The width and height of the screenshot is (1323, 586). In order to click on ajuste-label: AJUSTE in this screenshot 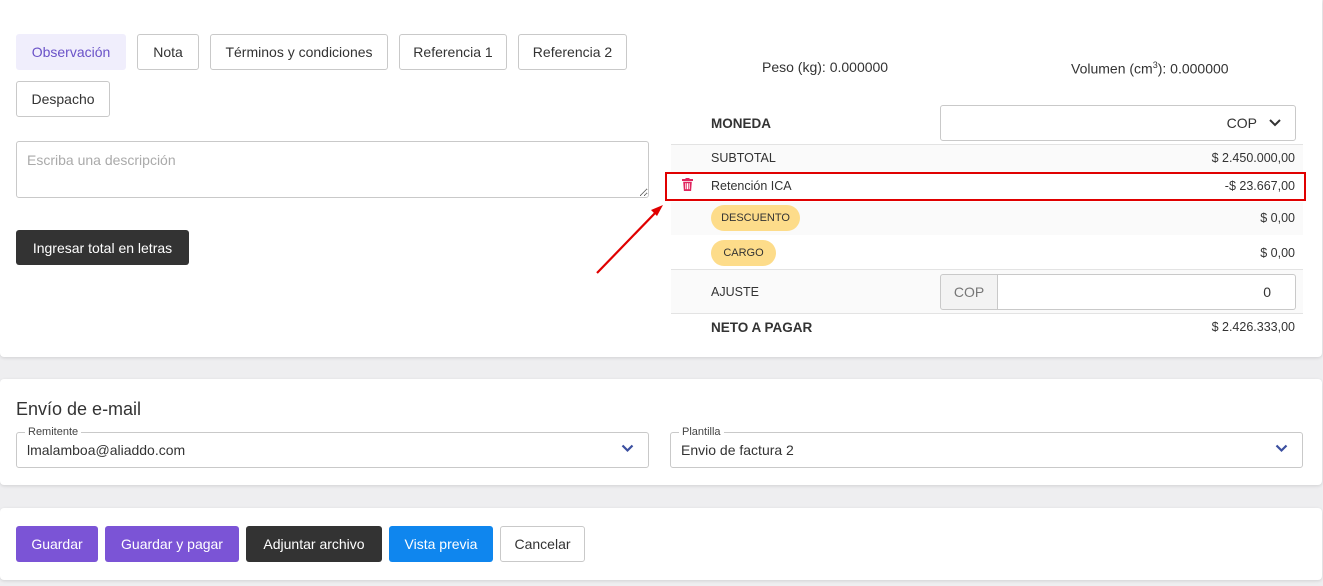, I will do `click(735, 292)`.